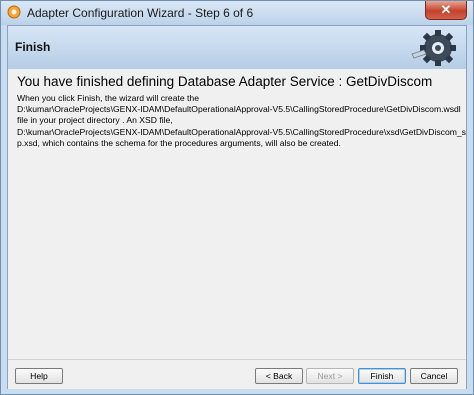 Image resolution: width=474 pixels, height=395 pixels. Describe the element at coordinates (382, 376) in the screenshot. I see `finish-button: Finish` at that location.